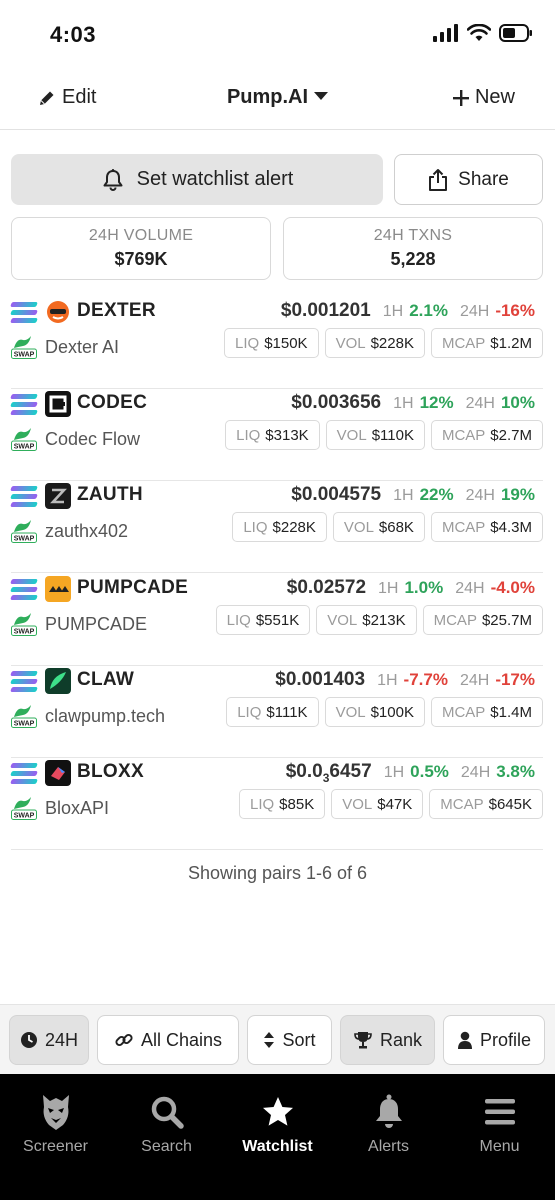 The image size is (555, 1200). I want to click on txns-stat-value: 5,228, so click(413, 259).